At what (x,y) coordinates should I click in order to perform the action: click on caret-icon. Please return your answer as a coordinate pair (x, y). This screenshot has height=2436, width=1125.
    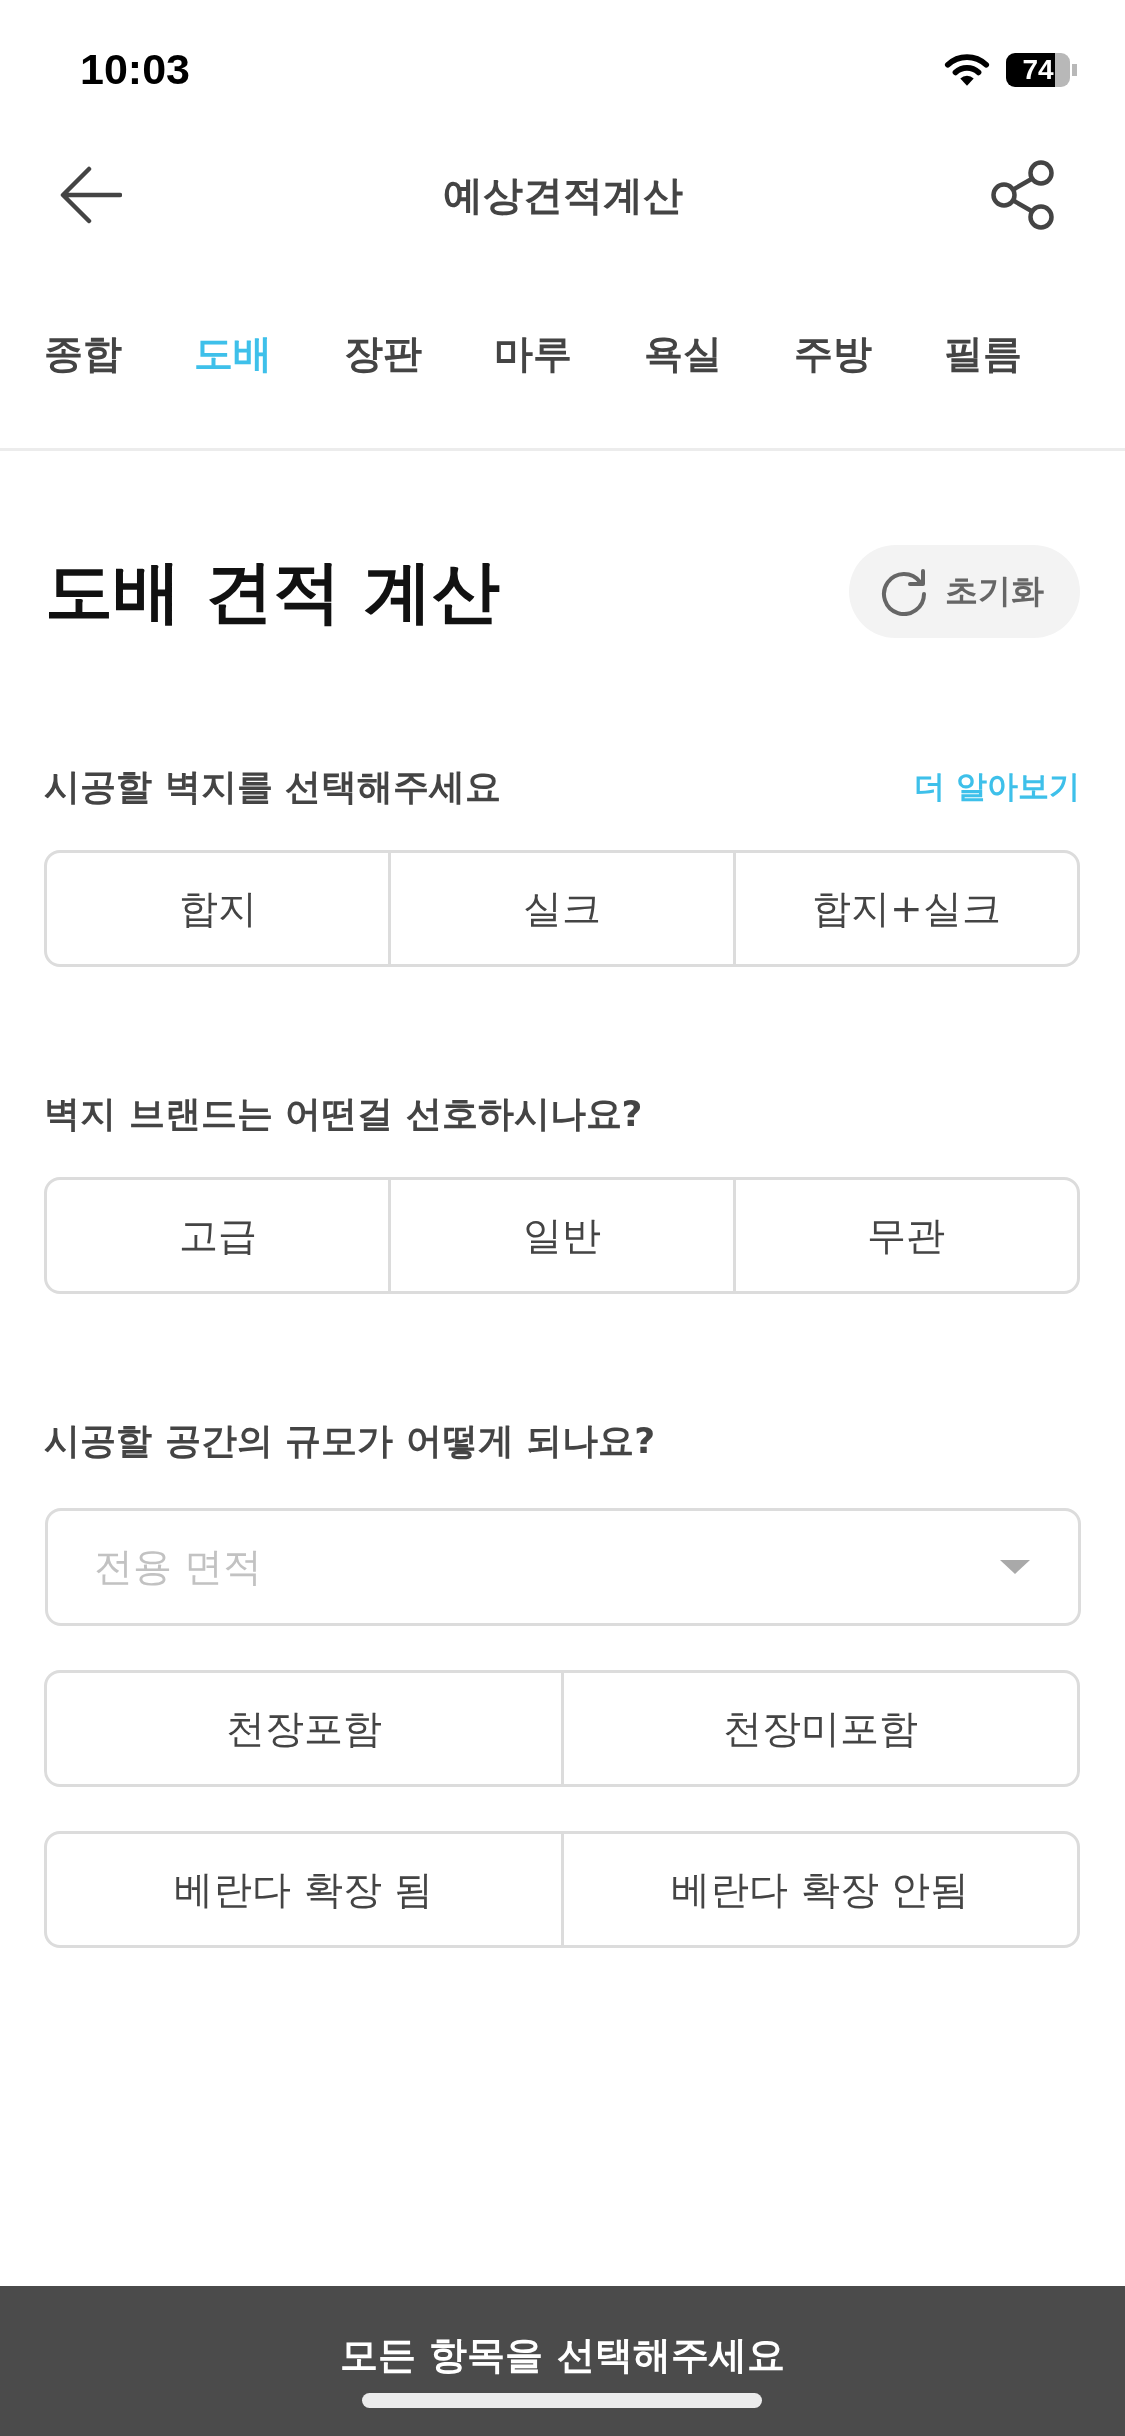
    Looking at the image, I should click on (1015, 1567).